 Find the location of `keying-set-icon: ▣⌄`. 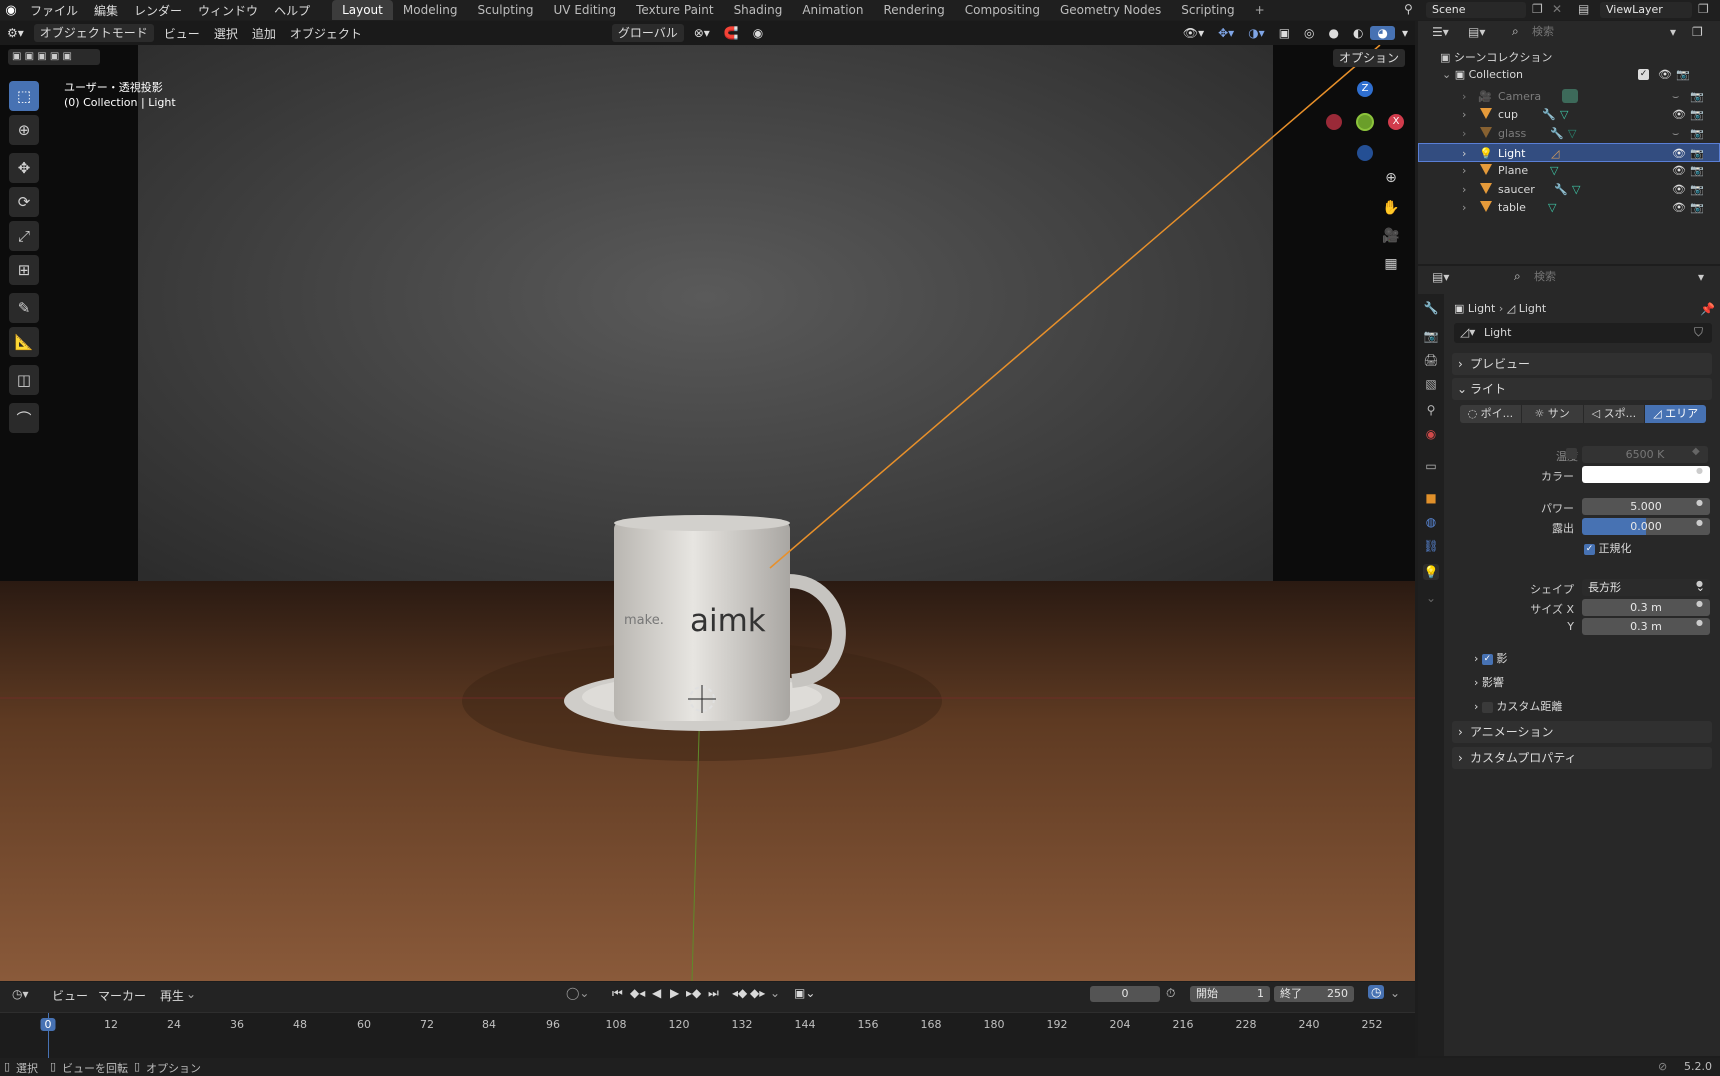

keying-set-icon: ▣⌄ is located at coordinates (804, 993).